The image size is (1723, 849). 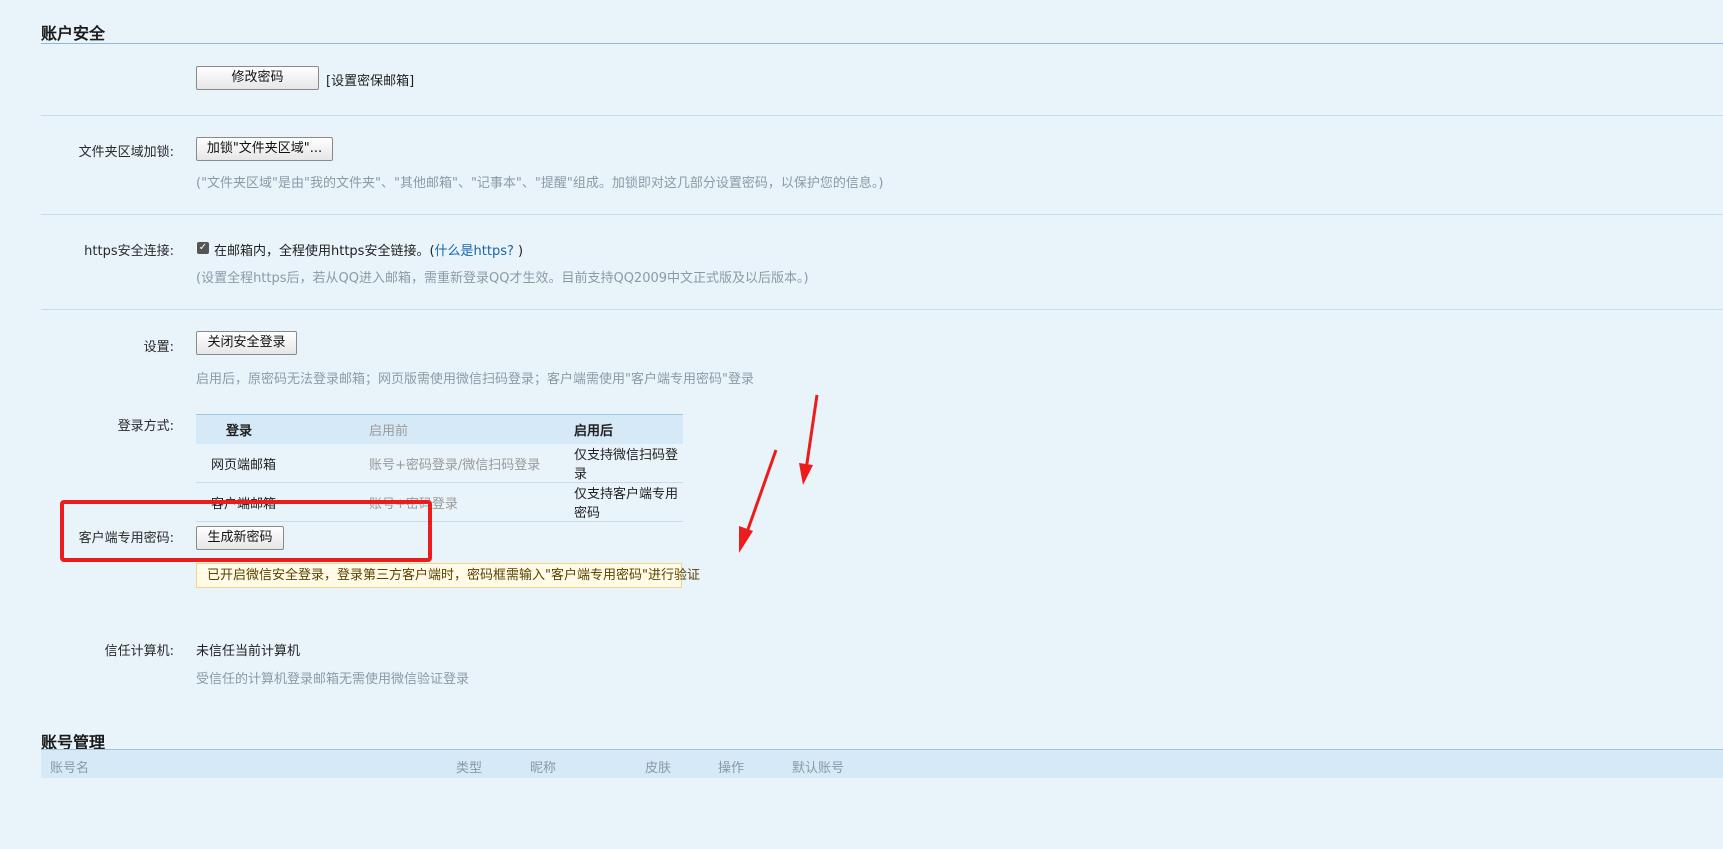 What do you see at coordinates (628, 502) in the screenshot?
I see `table-cell: 仅支持客户端专用密码` at bounding box center [628, 502].